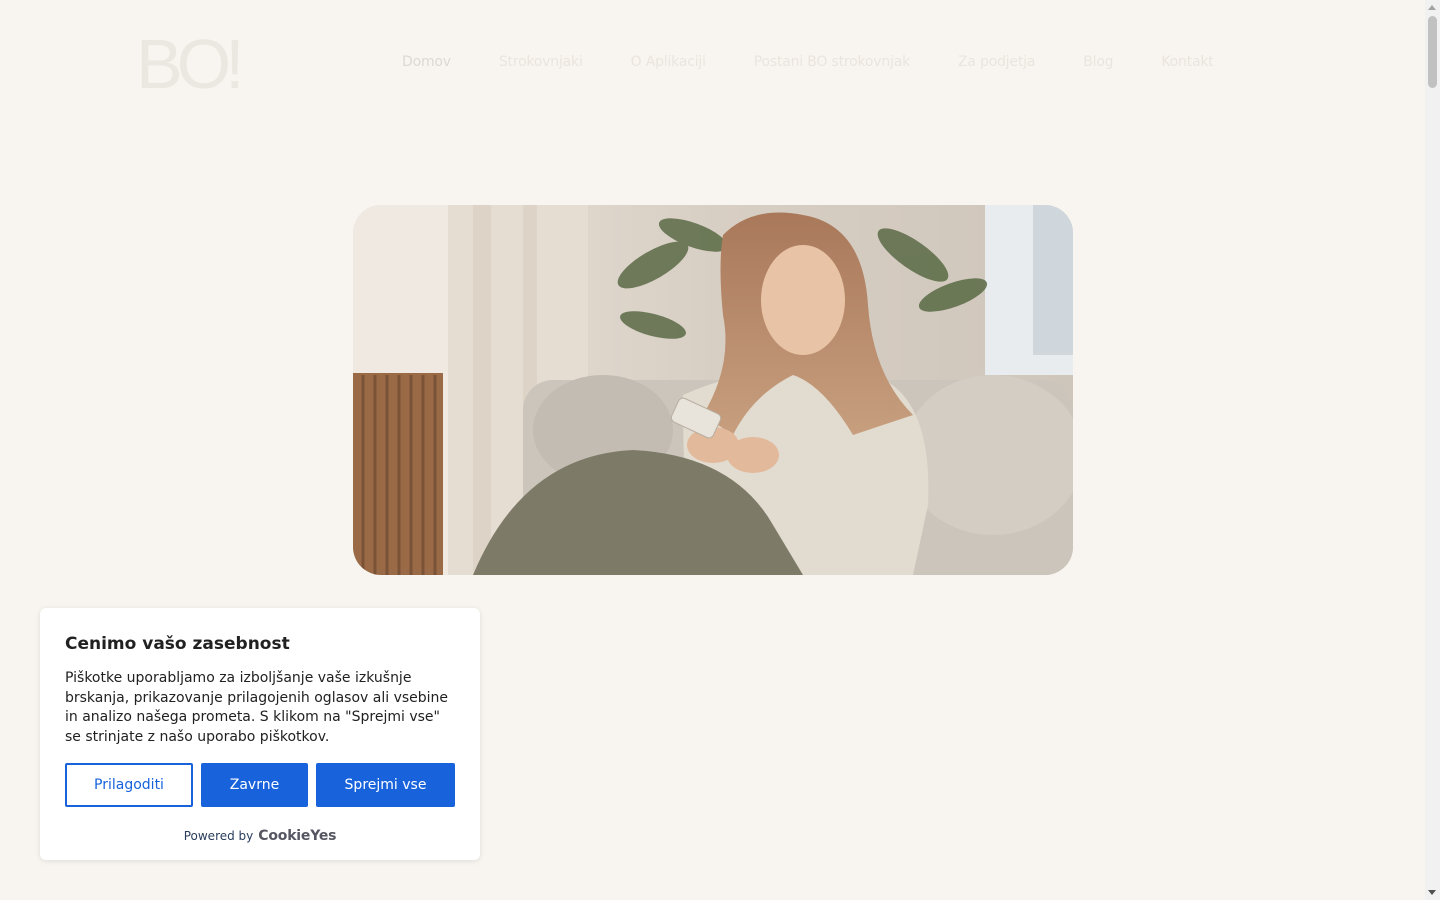  I want to click on nav-item-strokovnjaki: Strokovnjaki, so click(541, 64).